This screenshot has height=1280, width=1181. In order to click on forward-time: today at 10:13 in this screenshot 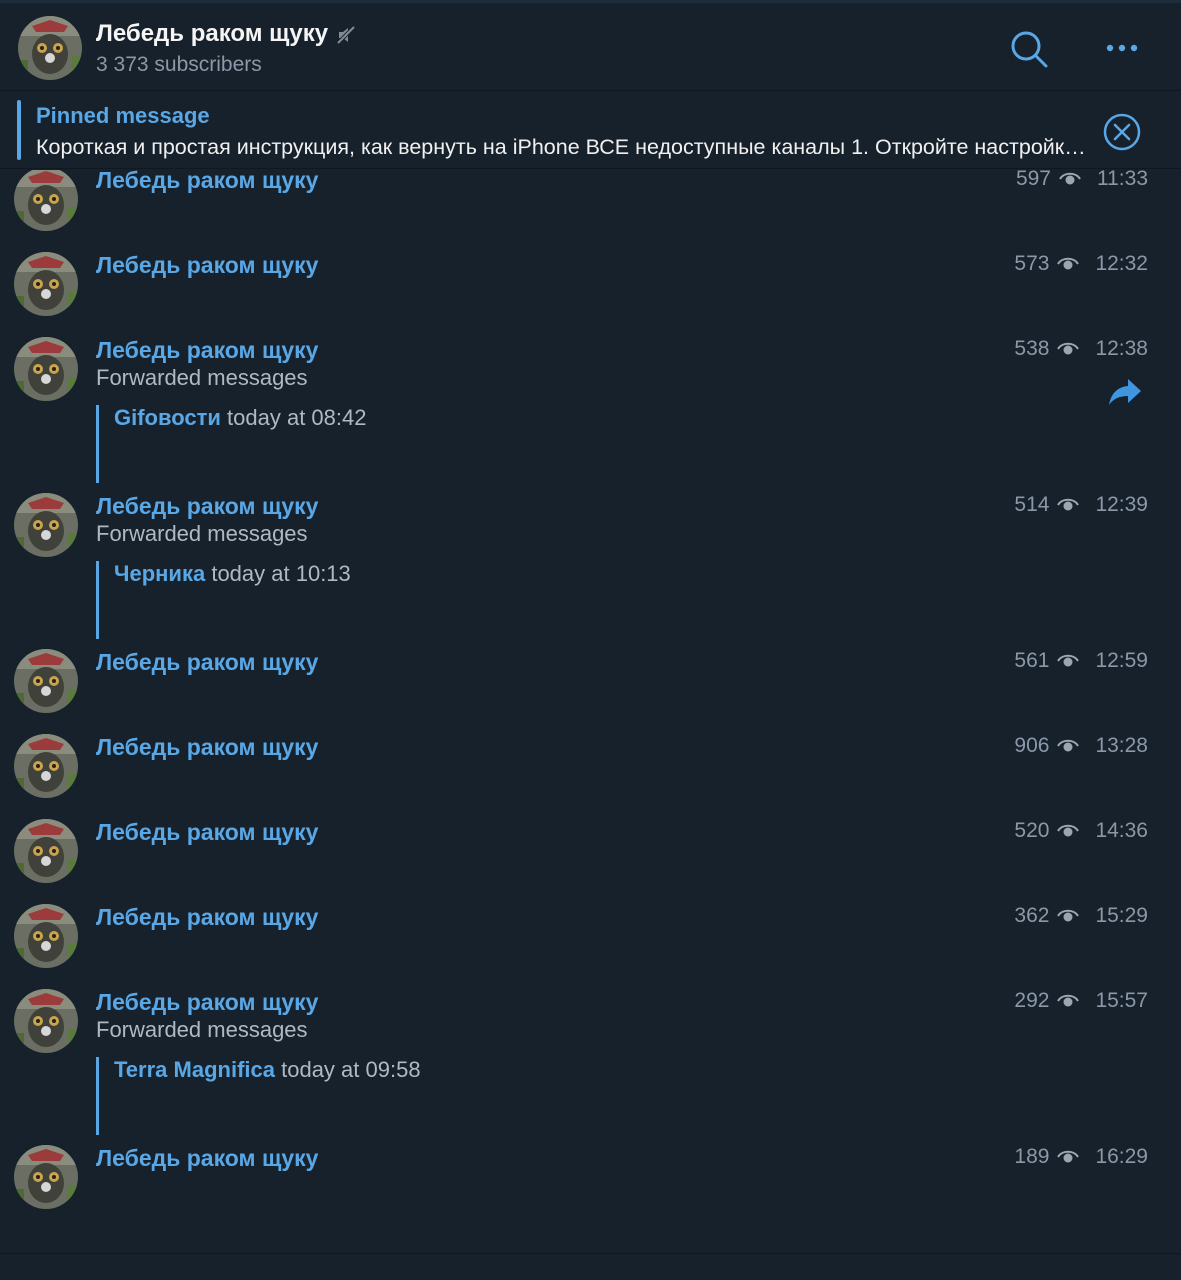, I will do `click(281, 573)`.